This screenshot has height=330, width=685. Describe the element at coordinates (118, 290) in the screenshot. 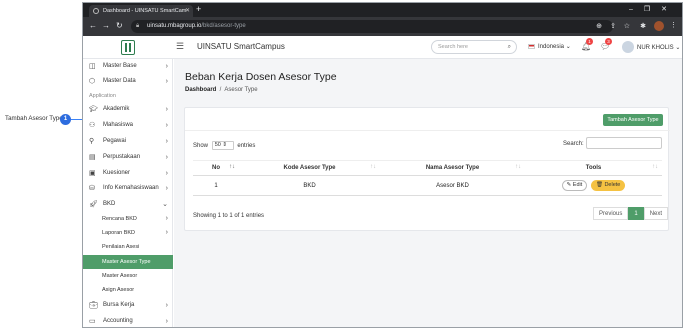

I see `sidebar-sub-label: Asign Asesor` at that location.